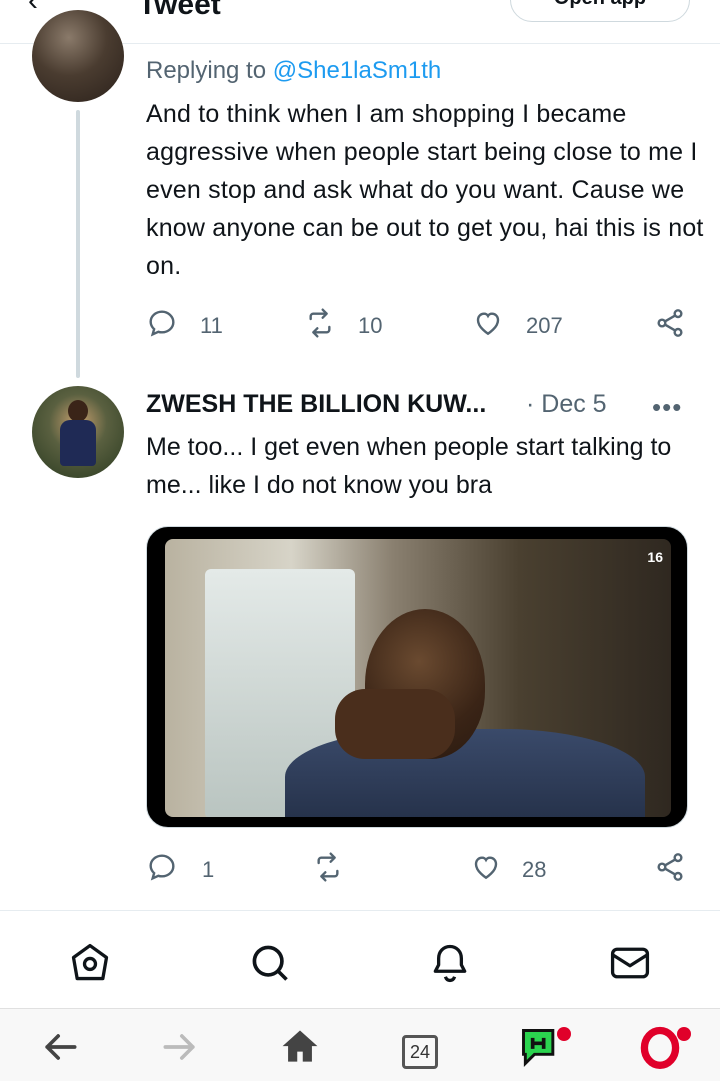 The width and height of the screenshot is (720, 1081). I want to click on retweet-button: 10, so click(343, 326).